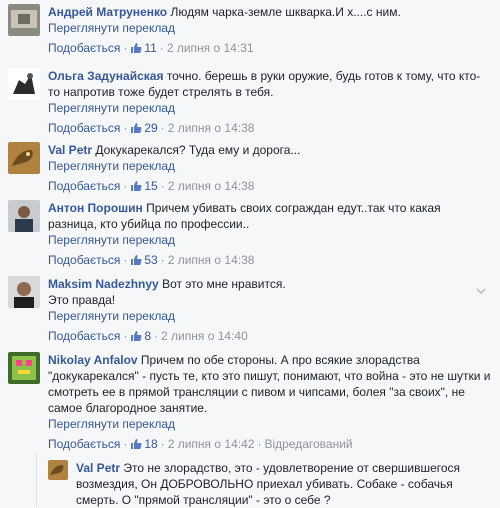 The height and width of the screenshot is (508, 500). I want to click on like-count: 8, so click(140, 336).